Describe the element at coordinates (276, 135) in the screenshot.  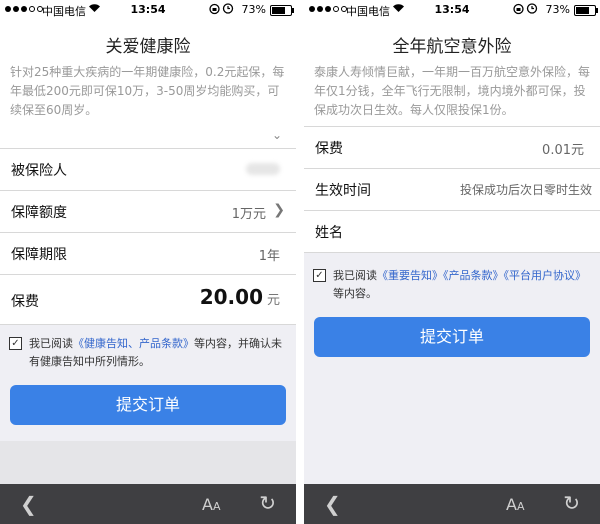
I see `chevron-down-icon: ⌄` at that location.